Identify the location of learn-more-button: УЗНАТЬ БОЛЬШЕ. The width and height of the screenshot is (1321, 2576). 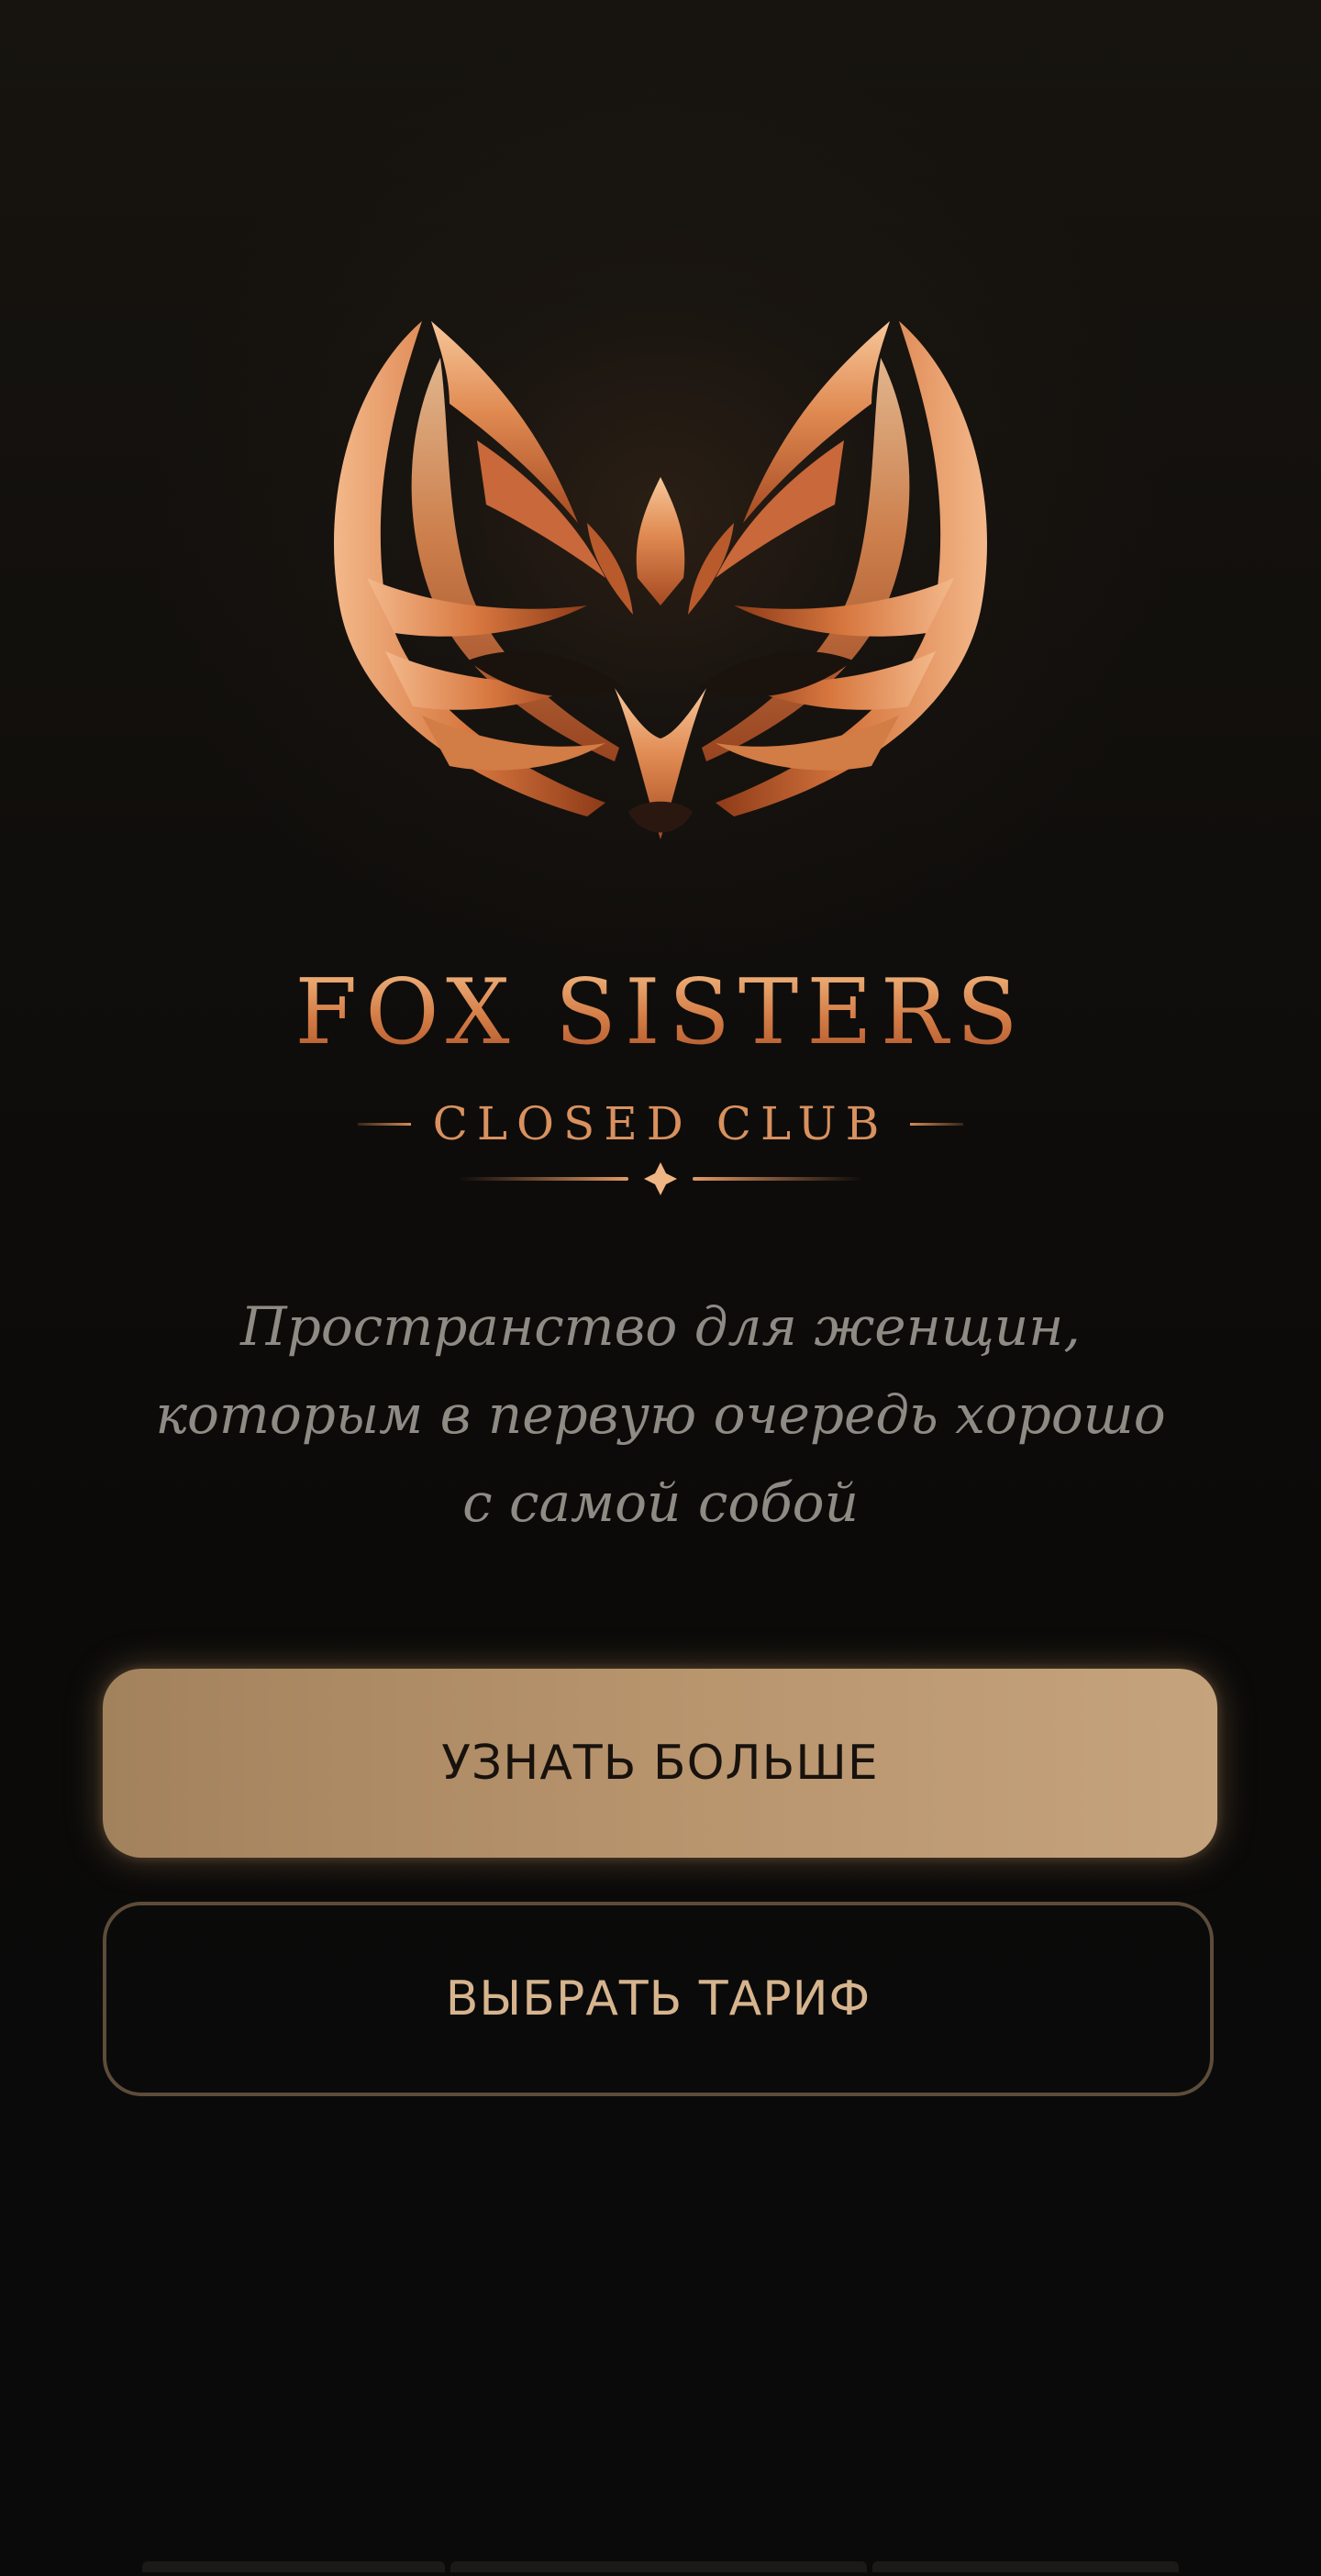
(660, 1763).